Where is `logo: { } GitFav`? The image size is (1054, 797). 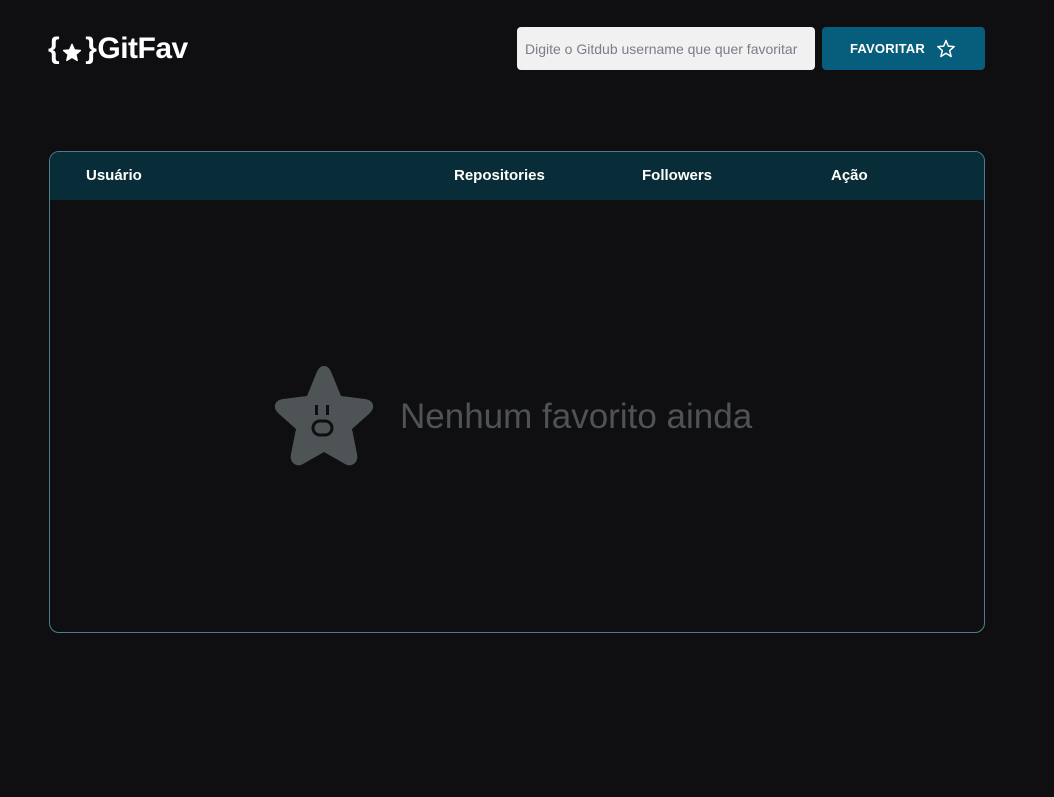 logo: { } GitFav is located at coordinates (118, 49).